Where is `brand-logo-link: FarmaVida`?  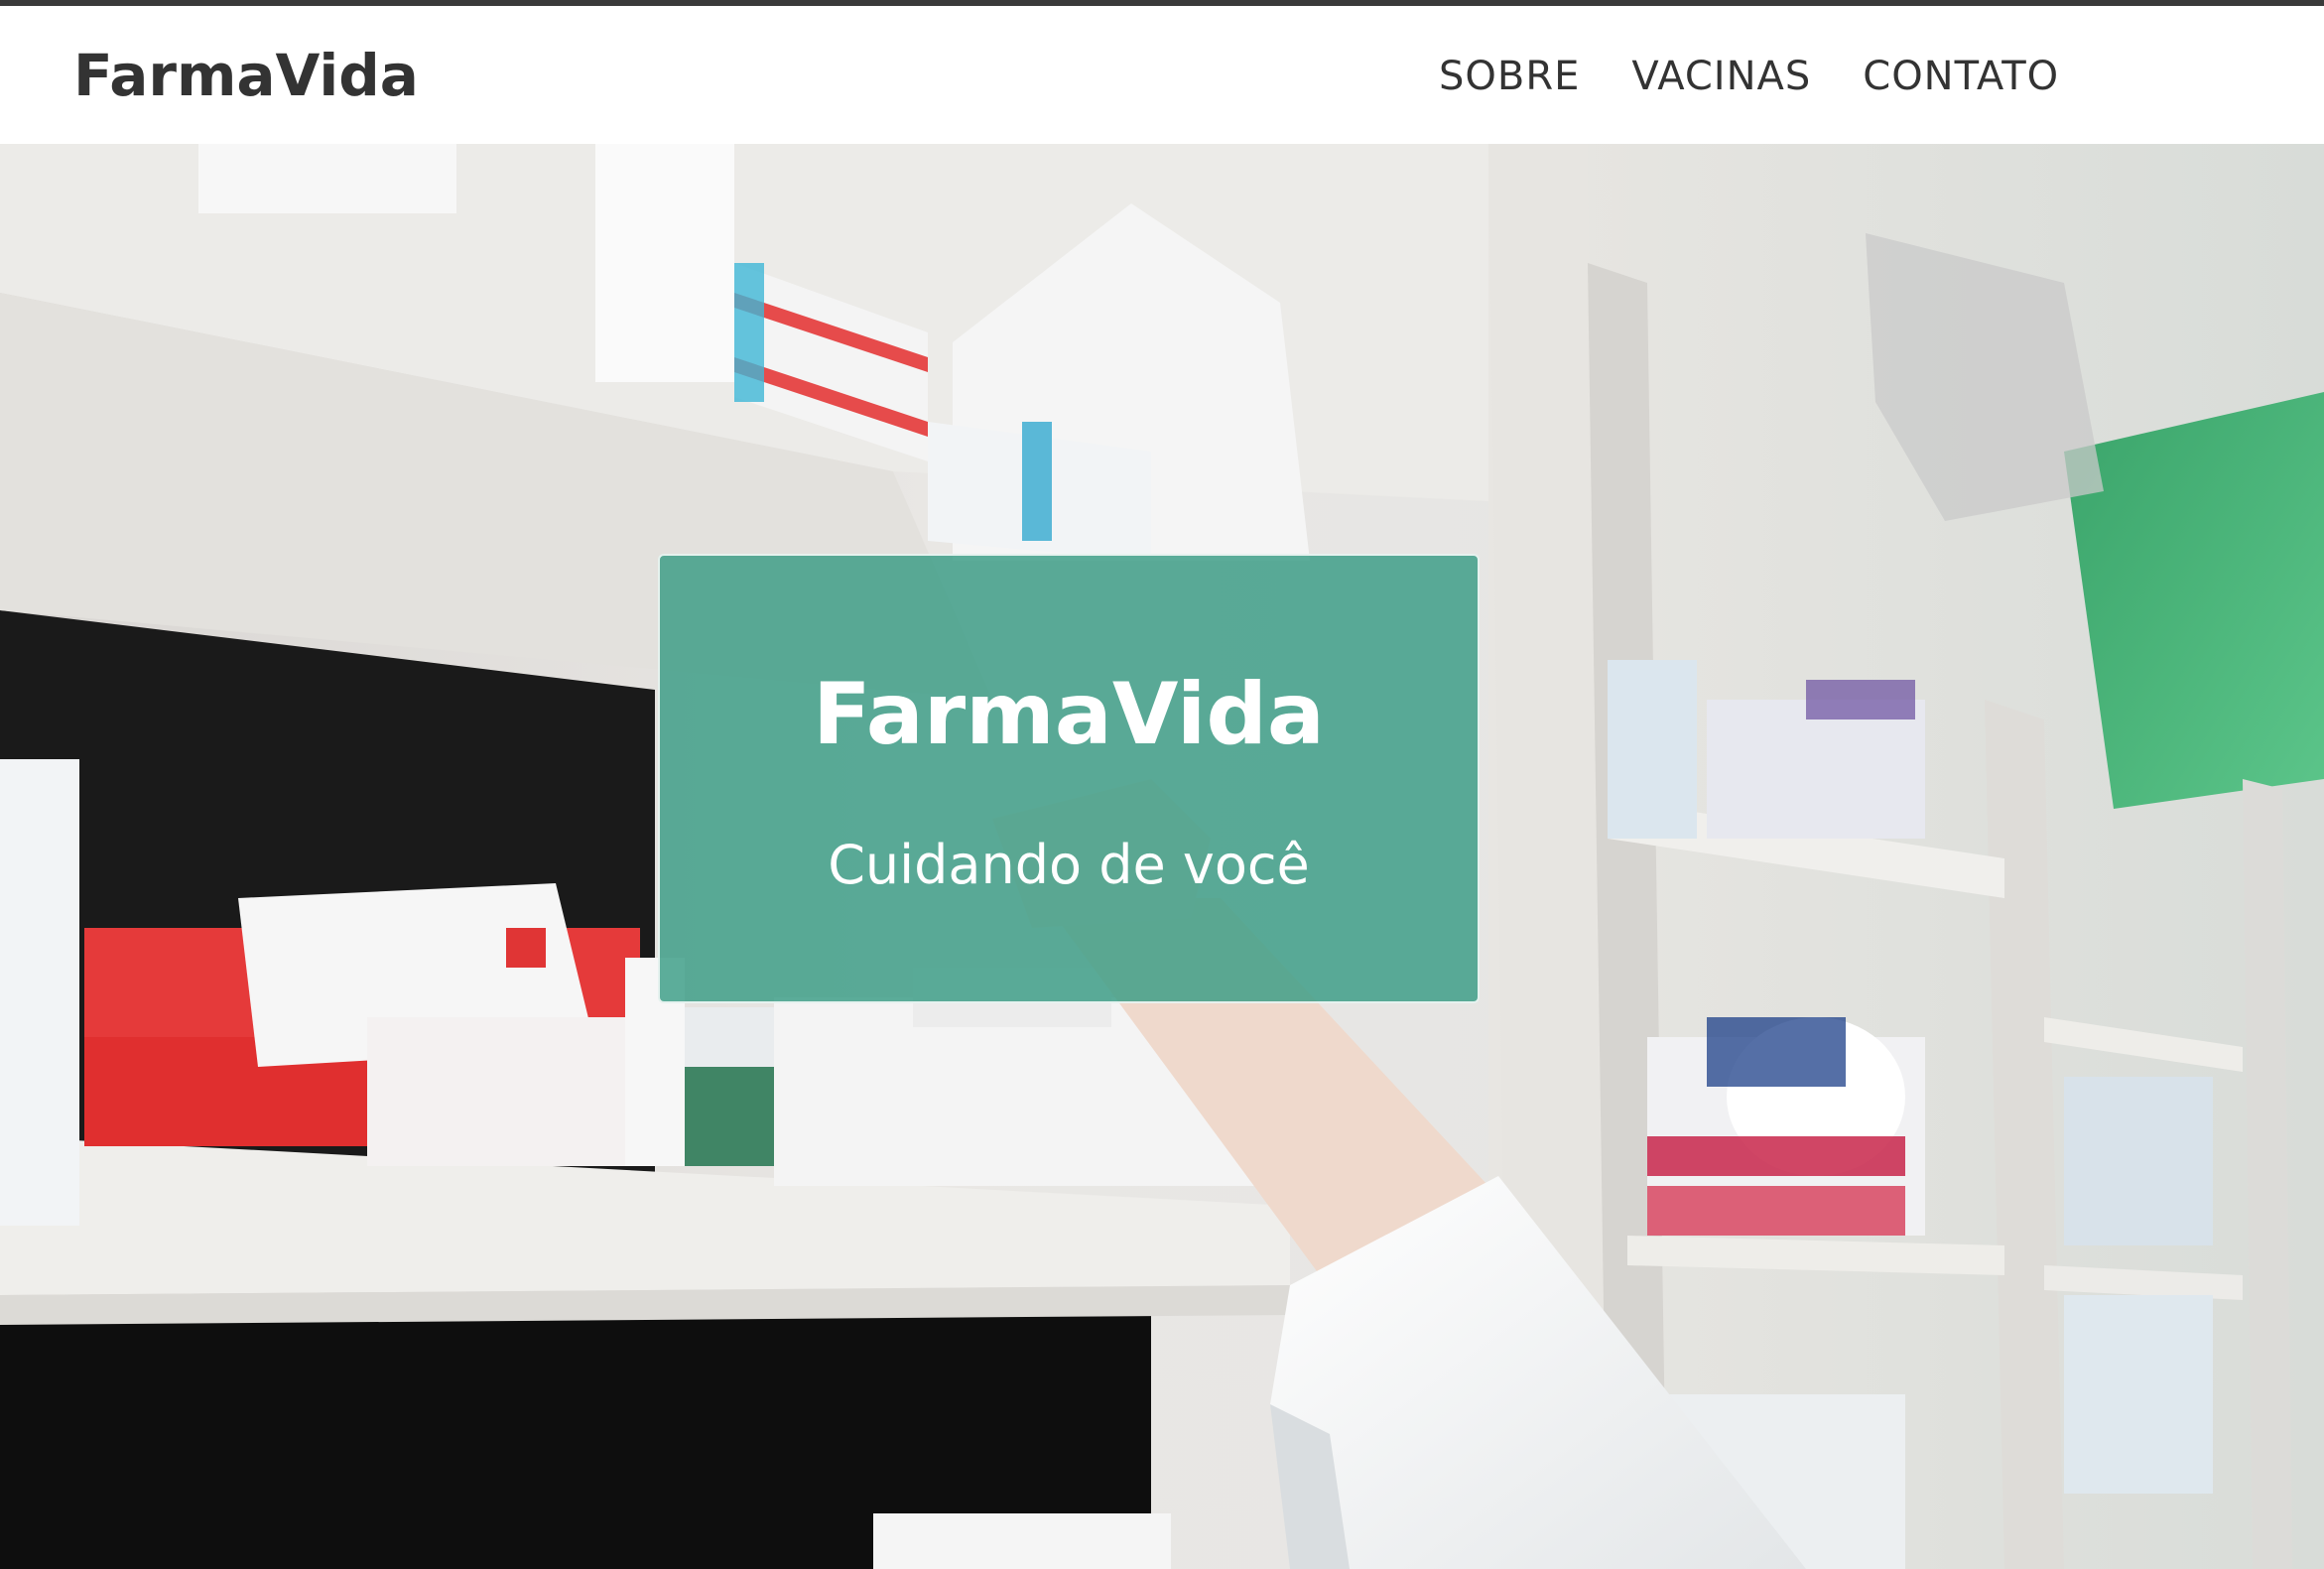
brand-logo-link: FarmaVida is located at coordinates (246, 75).